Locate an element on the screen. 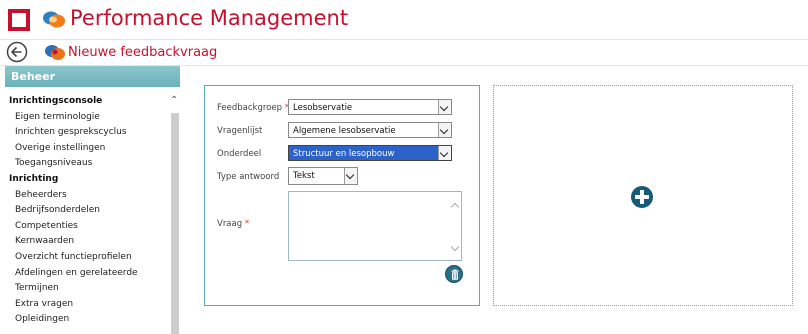 The width and height of the screenshot is (808, 334). onderdeel-value: Structuur en lesopbouw is located at coordinates (344, 154).